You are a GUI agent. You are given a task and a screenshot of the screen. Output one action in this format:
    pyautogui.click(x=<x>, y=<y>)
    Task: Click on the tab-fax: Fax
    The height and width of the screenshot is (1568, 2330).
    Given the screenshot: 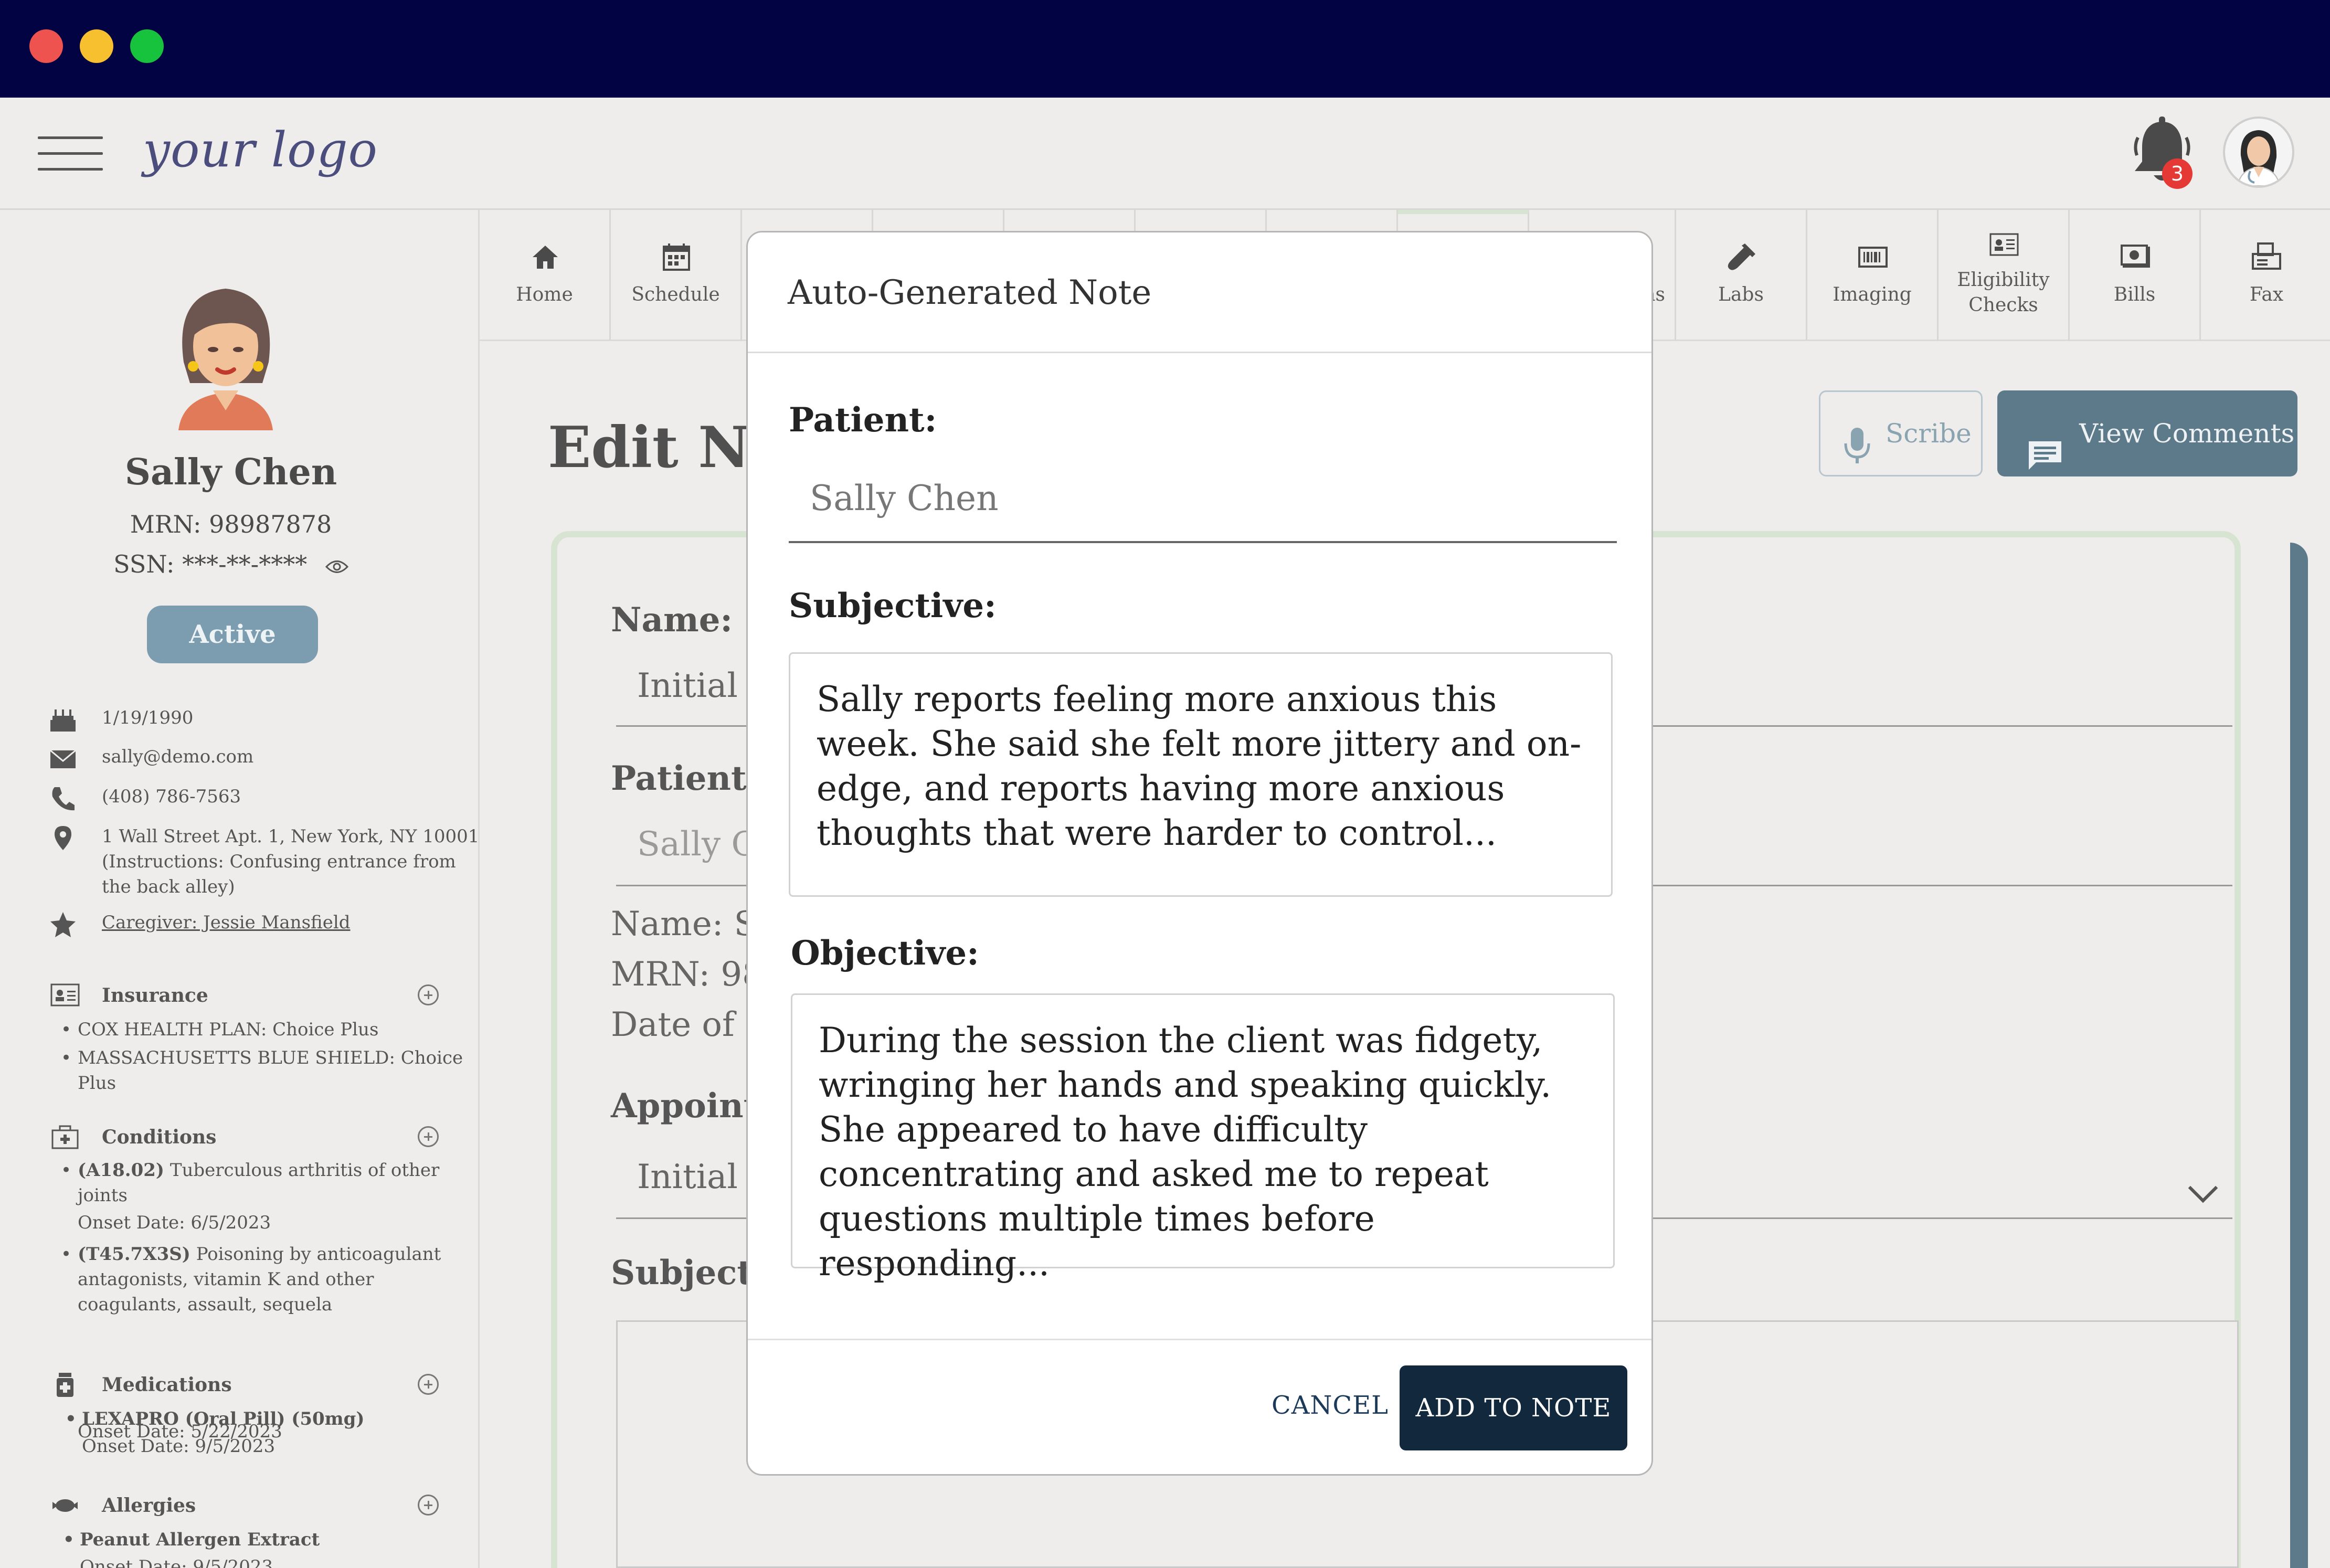 What is the action you would take?
    pyautogui.click(x=2265, y=275)
    